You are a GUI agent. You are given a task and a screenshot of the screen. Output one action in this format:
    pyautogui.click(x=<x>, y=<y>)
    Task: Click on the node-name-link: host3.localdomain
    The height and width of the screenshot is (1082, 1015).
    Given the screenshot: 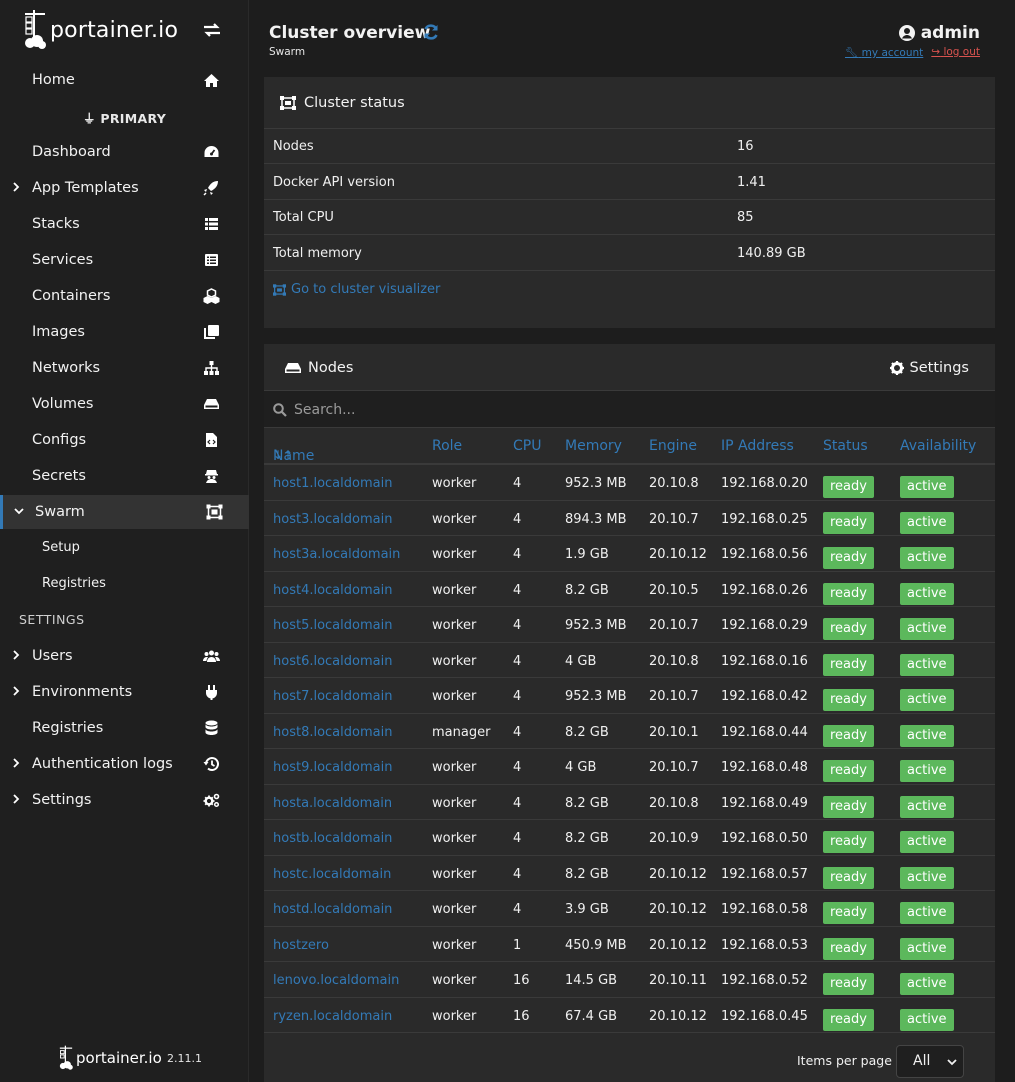 What is the action you would take?
    pyautogui.click(x=332, y=519)
    